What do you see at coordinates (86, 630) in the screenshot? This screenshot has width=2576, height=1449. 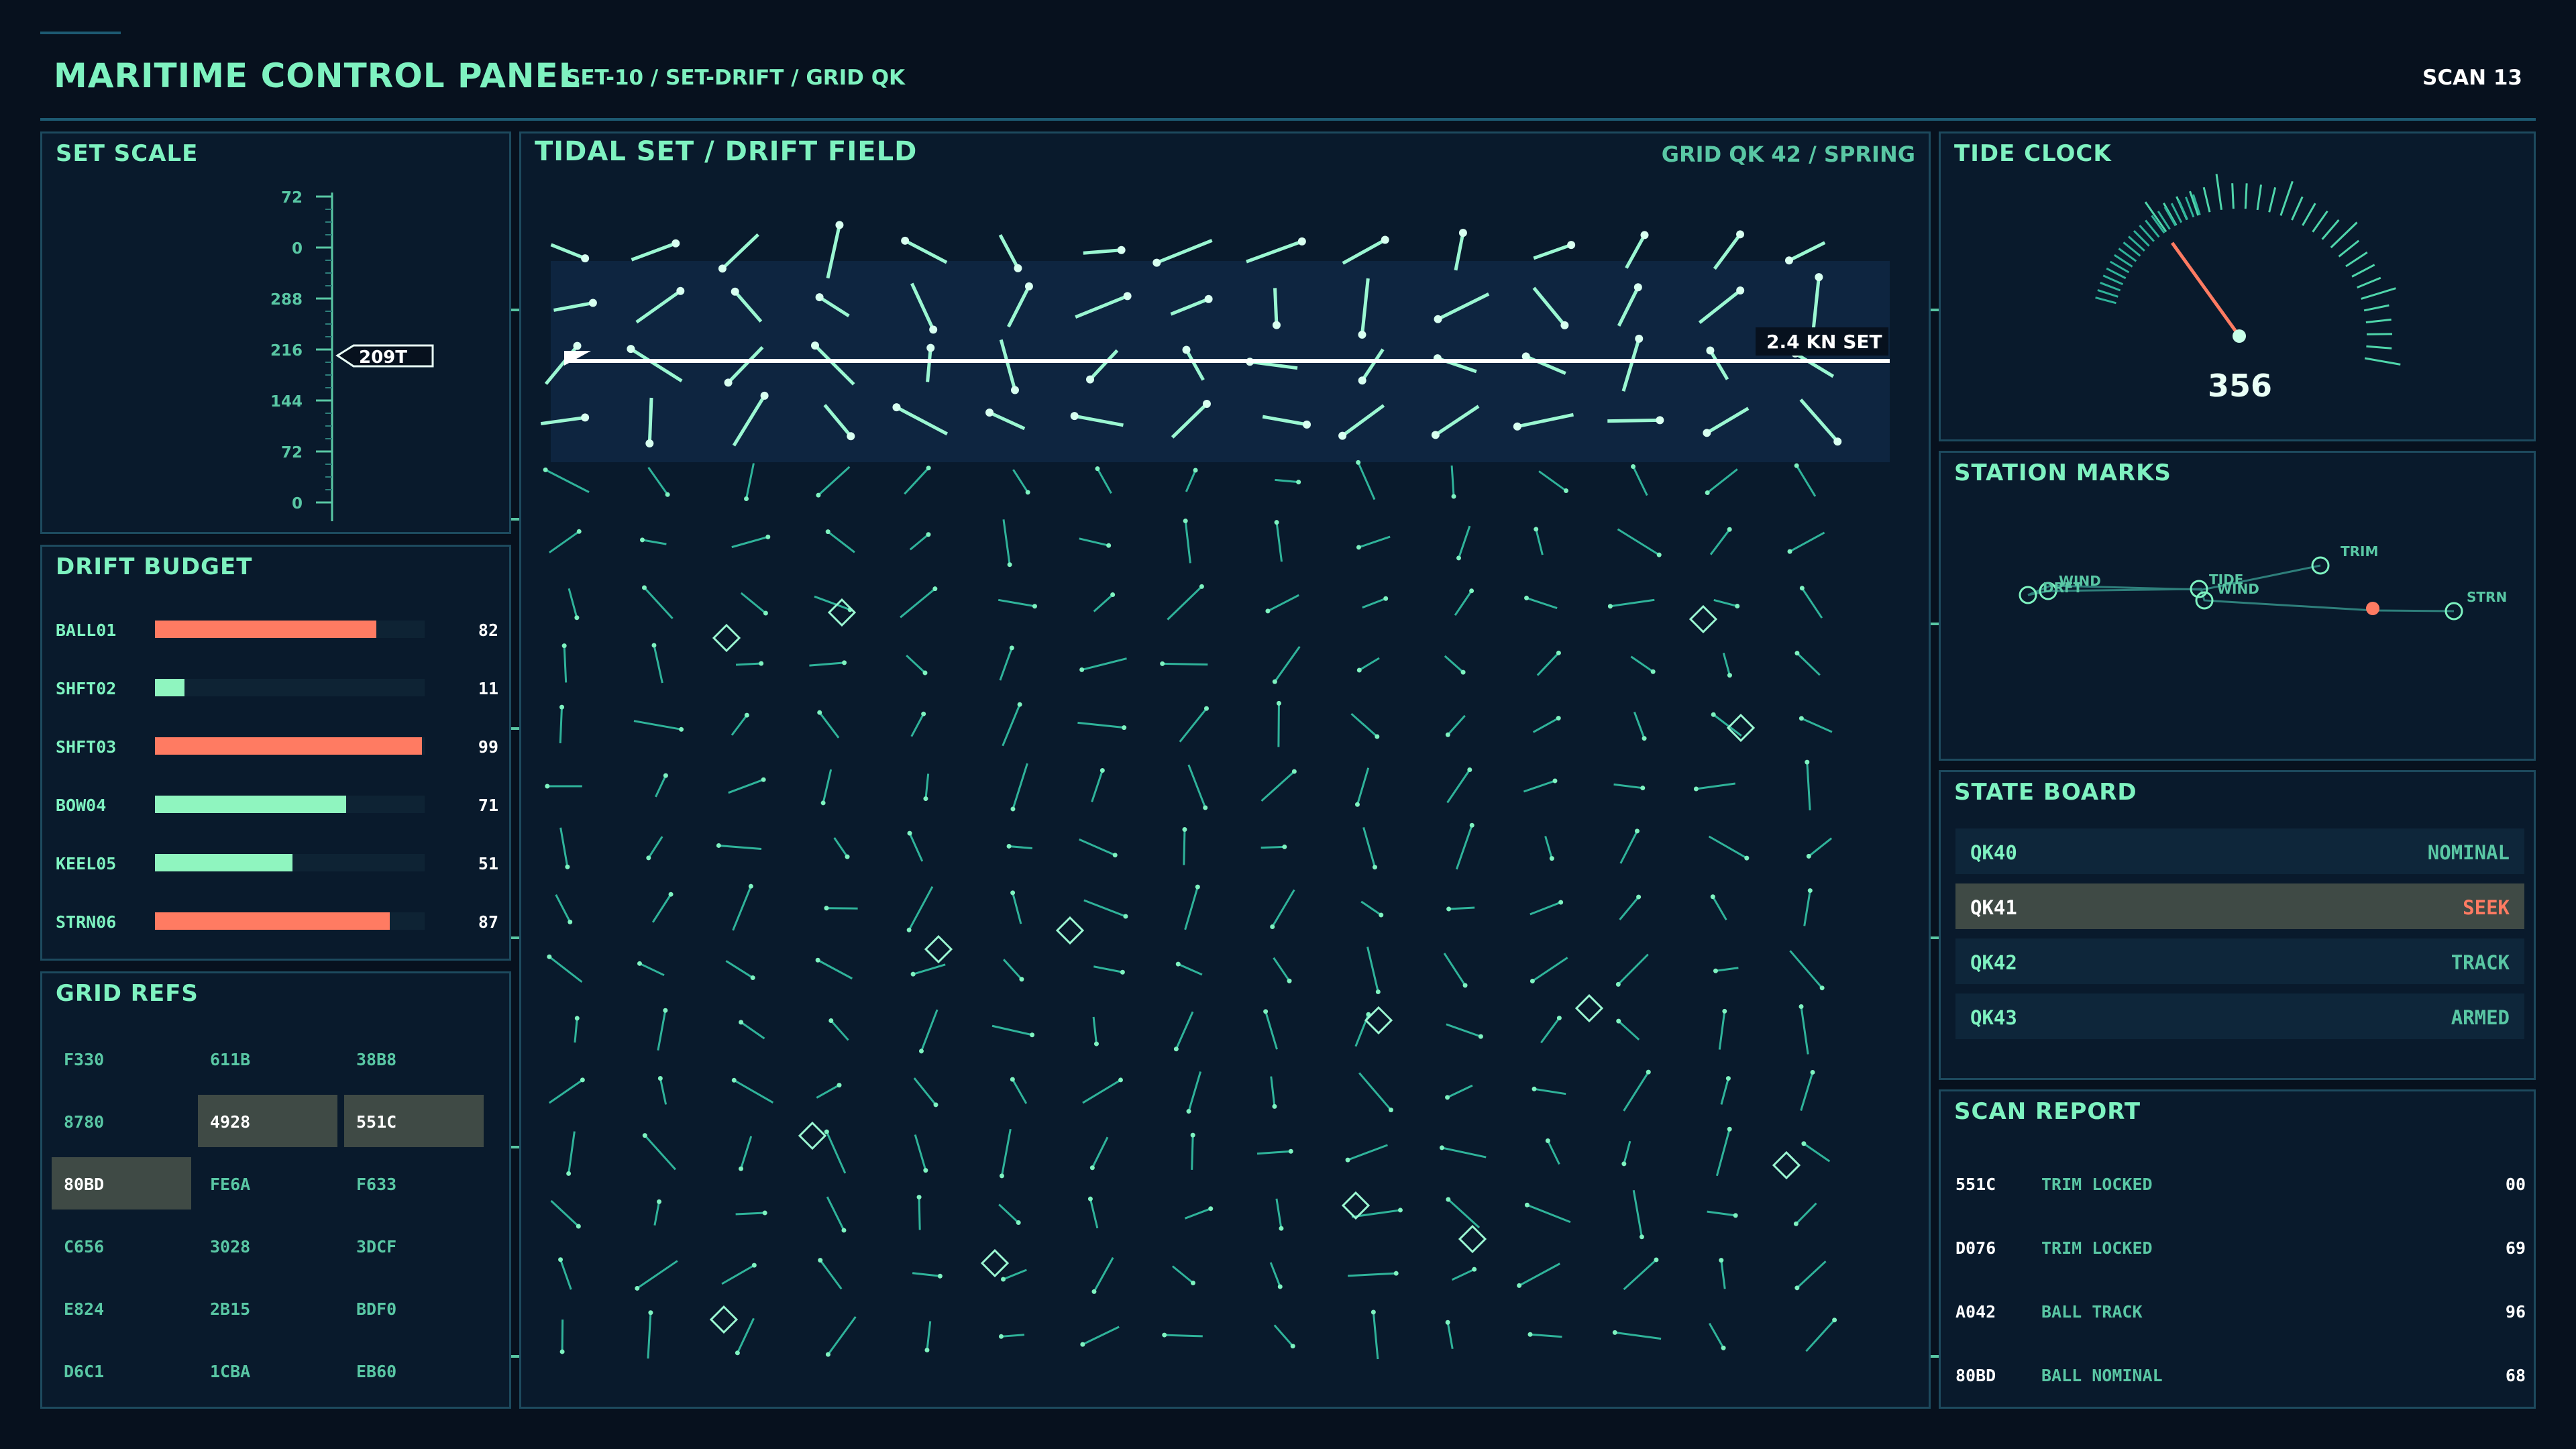 I see `budget-row-label: BALL01` at bounding box center [86, 630].